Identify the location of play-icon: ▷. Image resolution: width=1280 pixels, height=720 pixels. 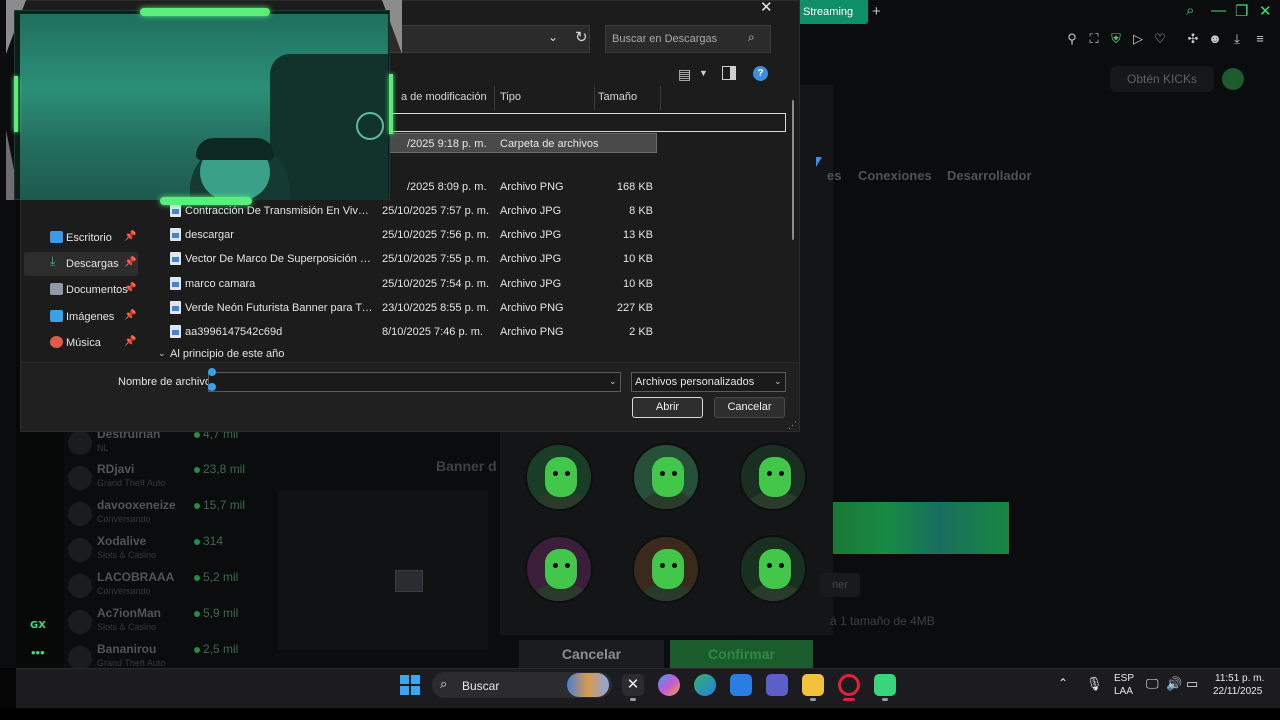
(1138, 39).